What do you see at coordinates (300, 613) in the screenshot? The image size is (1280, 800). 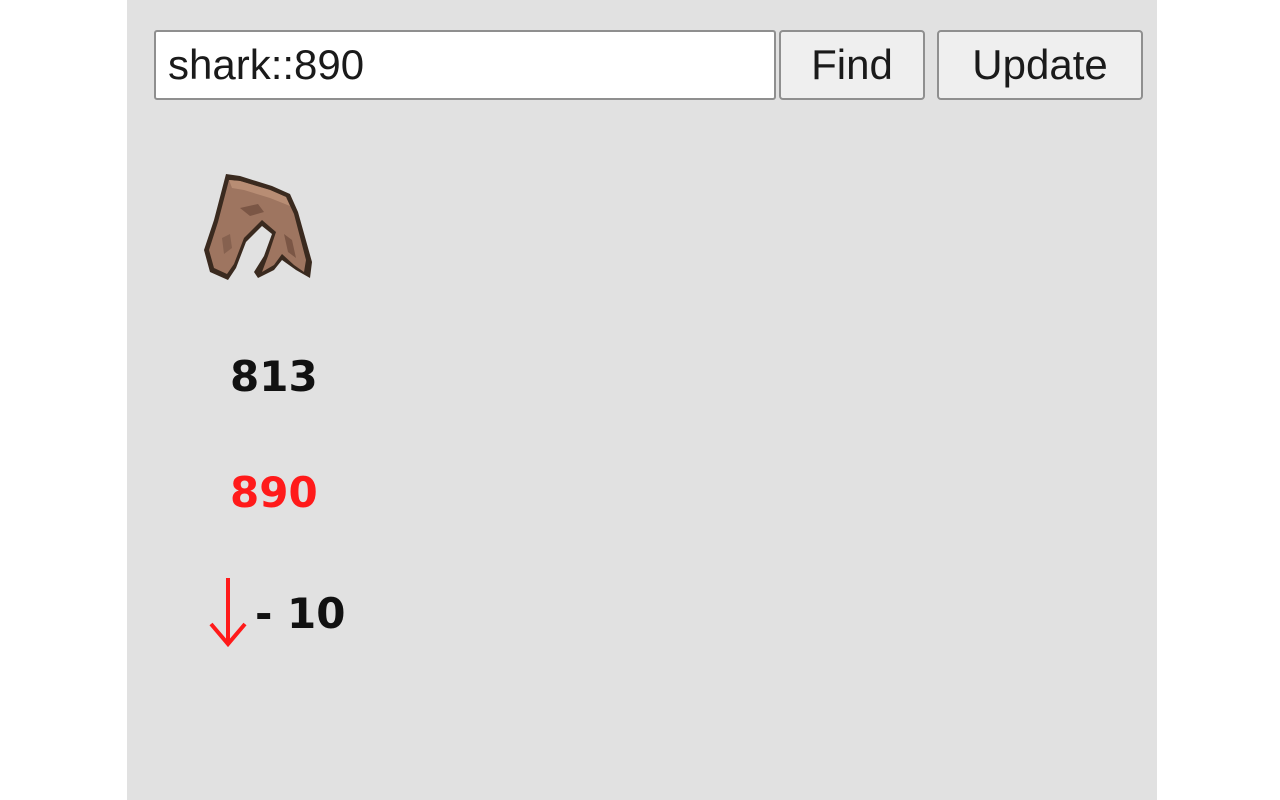 I see `change-value: - 10` at bounding box center [300, 613].